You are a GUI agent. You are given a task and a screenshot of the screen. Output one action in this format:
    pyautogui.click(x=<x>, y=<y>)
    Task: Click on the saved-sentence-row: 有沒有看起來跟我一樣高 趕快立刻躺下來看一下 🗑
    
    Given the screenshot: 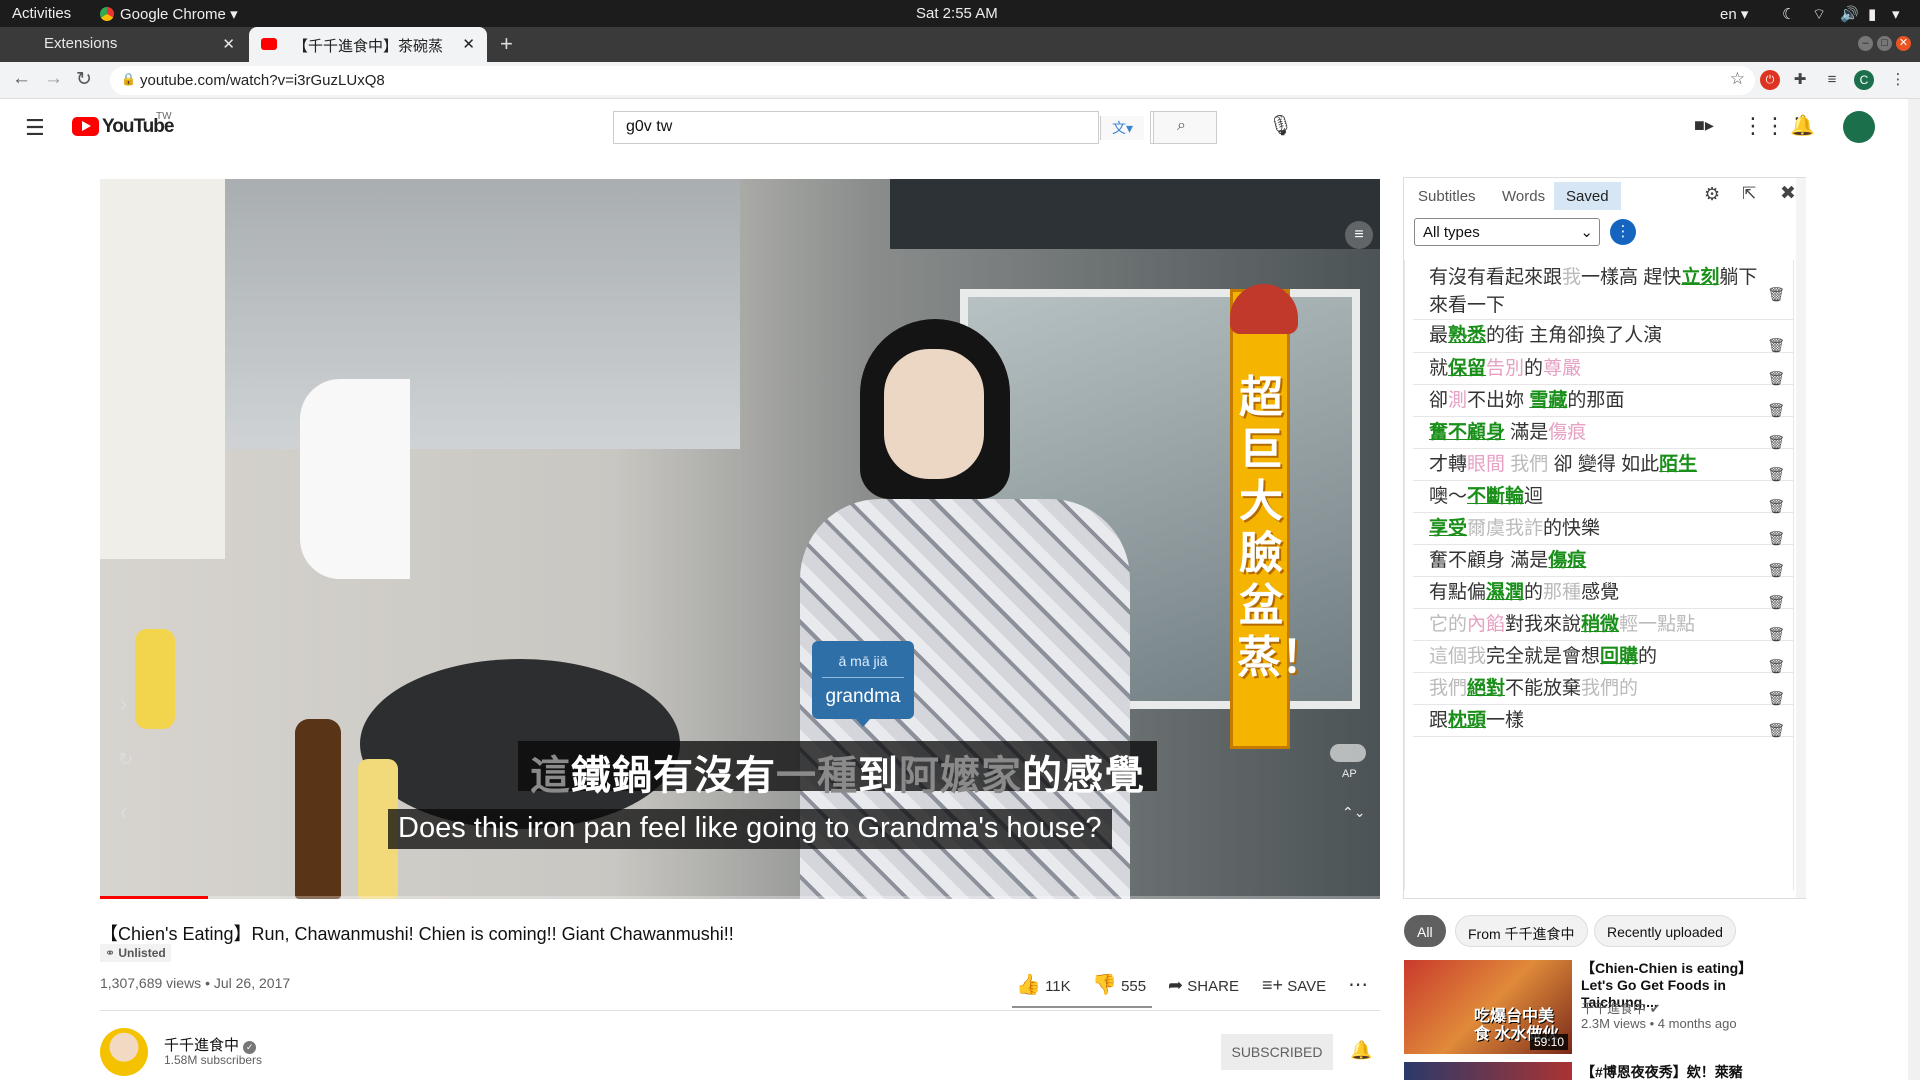 What is the action you would take?
    pyautogui.click(x=1603, y=290)
    